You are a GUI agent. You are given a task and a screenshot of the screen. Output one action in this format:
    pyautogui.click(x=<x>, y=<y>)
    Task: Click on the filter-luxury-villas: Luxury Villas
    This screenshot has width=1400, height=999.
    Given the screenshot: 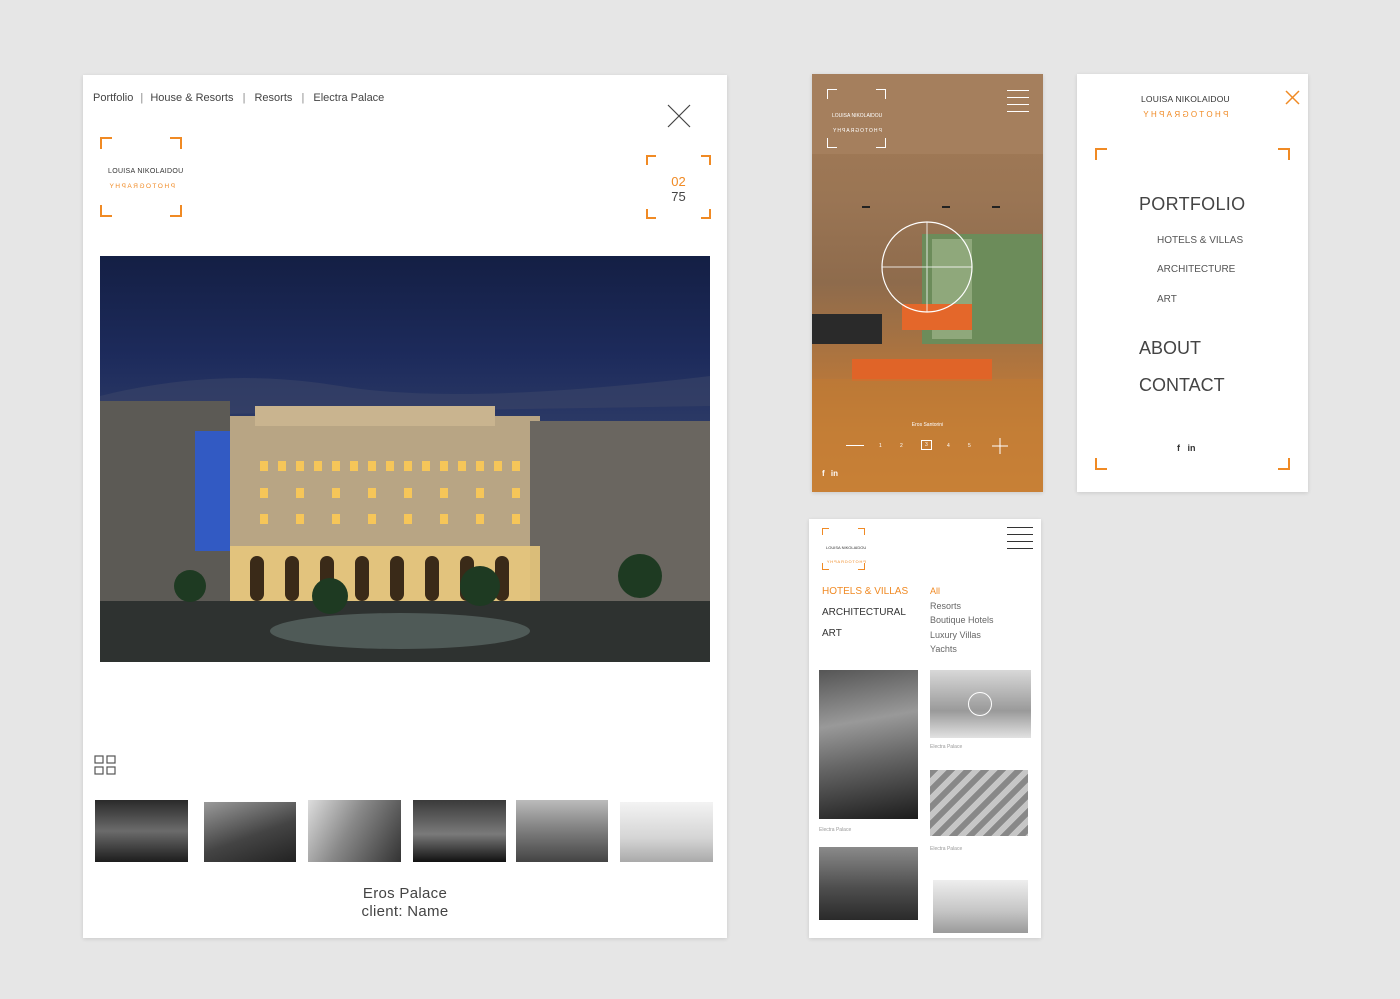 What is the action you would take?
    pyautogui.click(x=955, y=635)
    